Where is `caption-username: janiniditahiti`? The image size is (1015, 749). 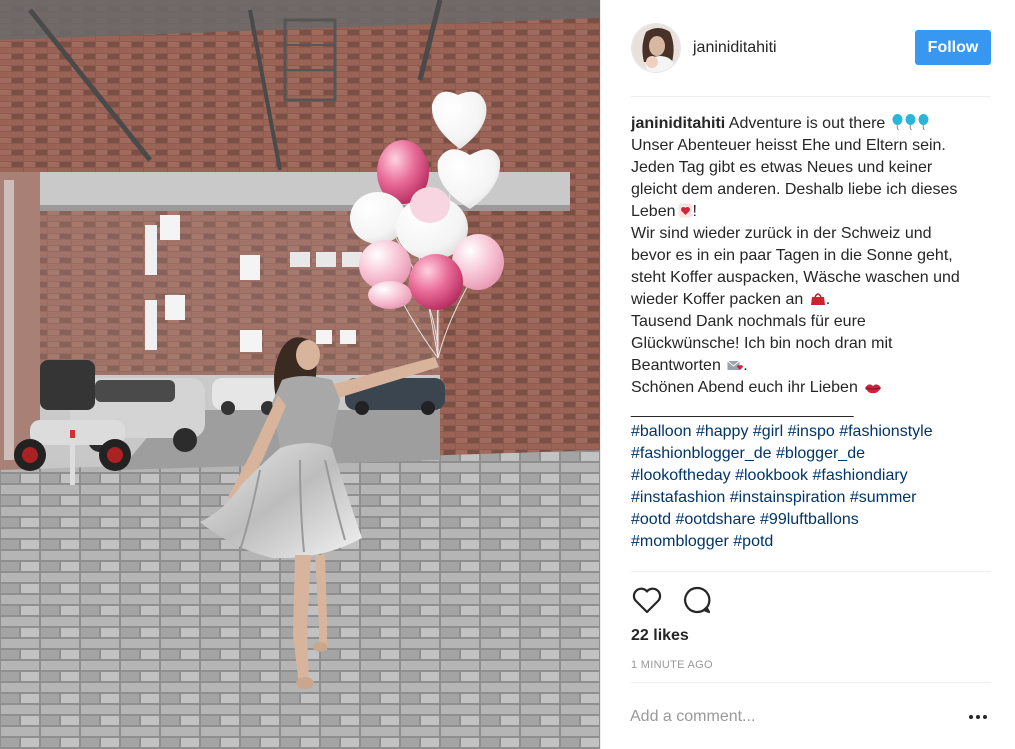 caption-username: janiniditahiti is located at coordinates (678, 123).